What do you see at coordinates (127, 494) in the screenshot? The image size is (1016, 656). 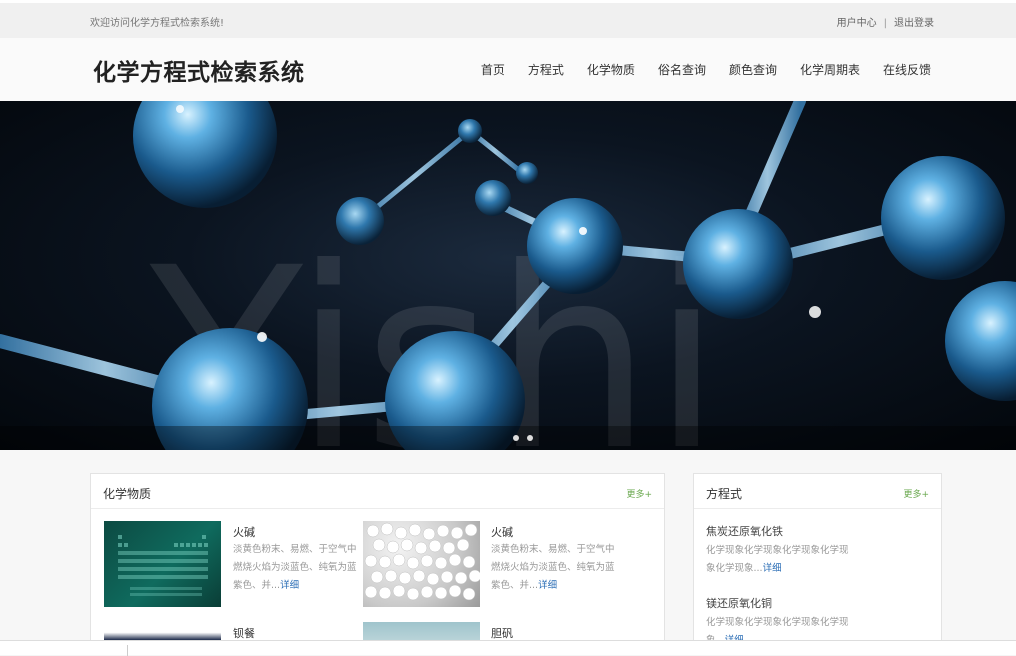 I see `substances-panel-title: 化学物质` at bounding box center [127, 494].